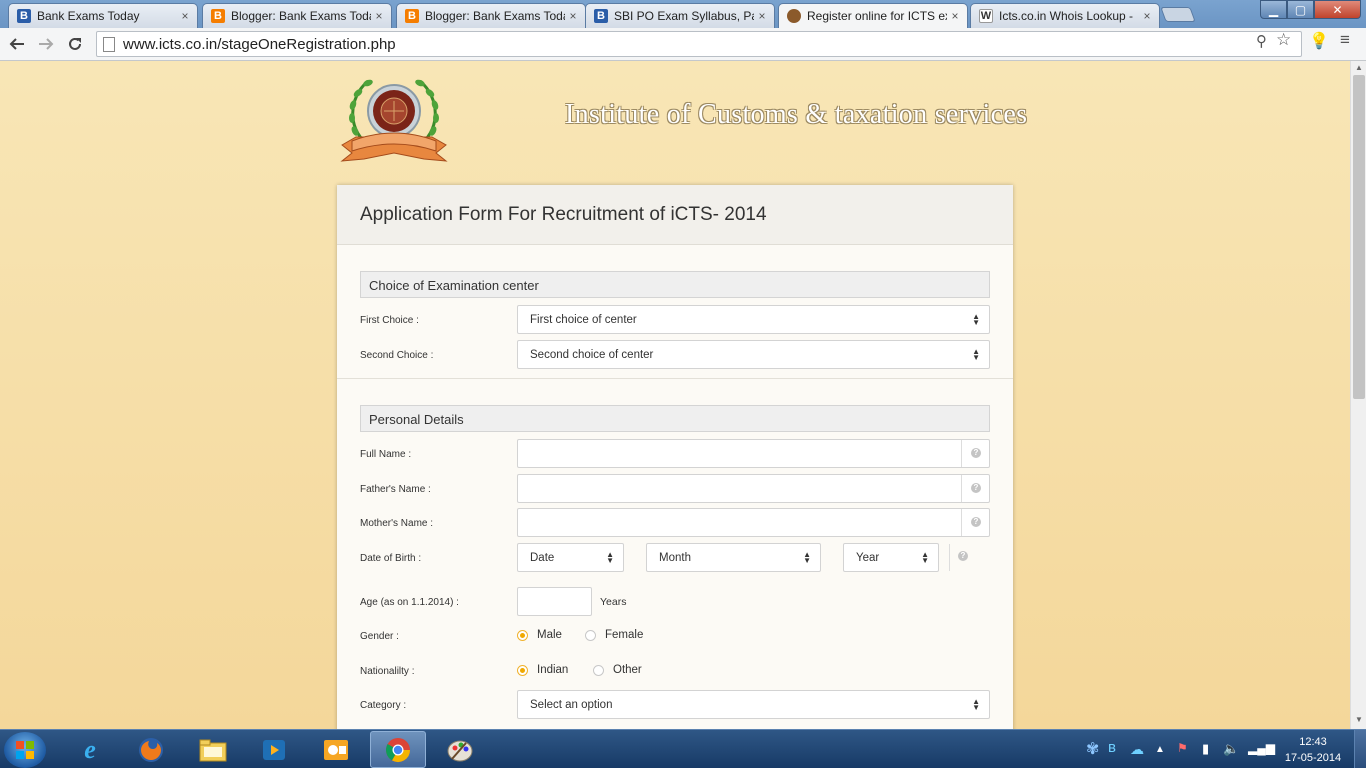 The width and height of the screenshot is (1366, 768). What do you see at coordinates (1137, 749) in the screenshot?
I see `sync-tray-icon: ☁` at bounding box center [1137, 749].